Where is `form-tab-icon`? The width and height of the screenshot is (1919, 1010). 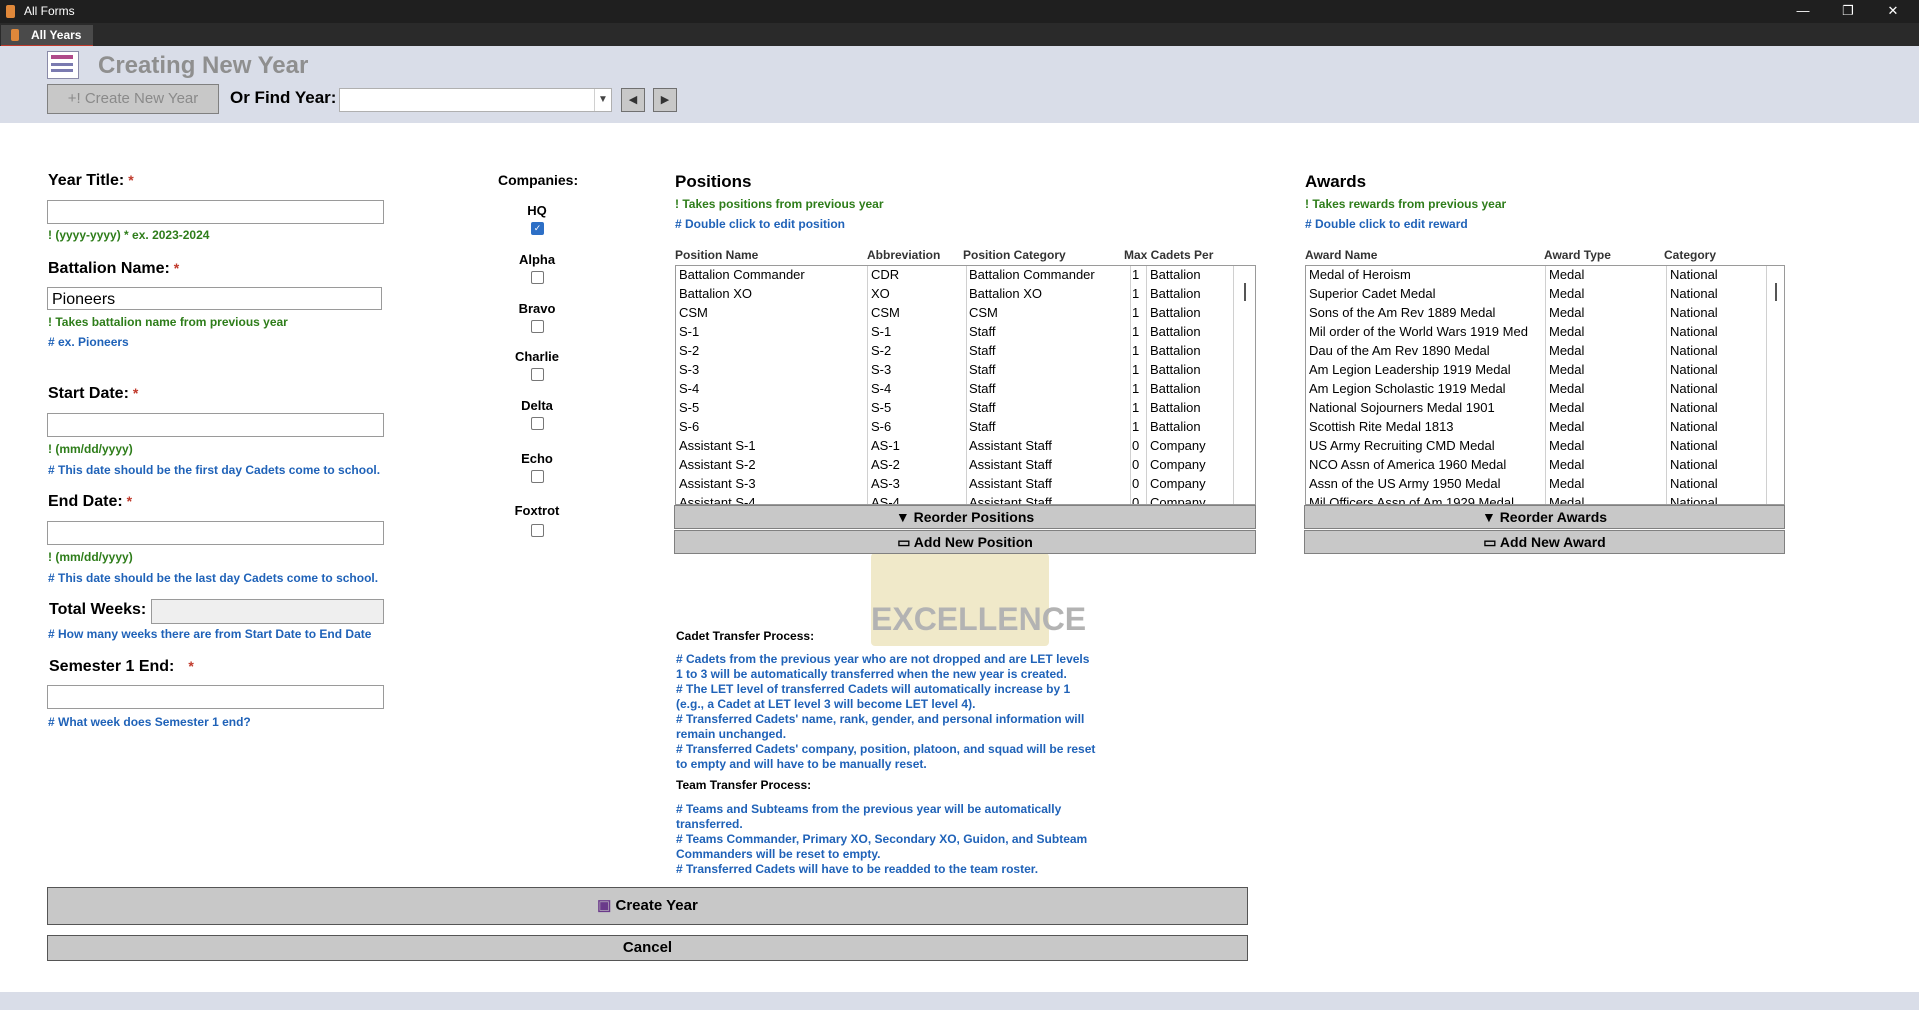
form-tab-icon is located at coordinates (15, 35).